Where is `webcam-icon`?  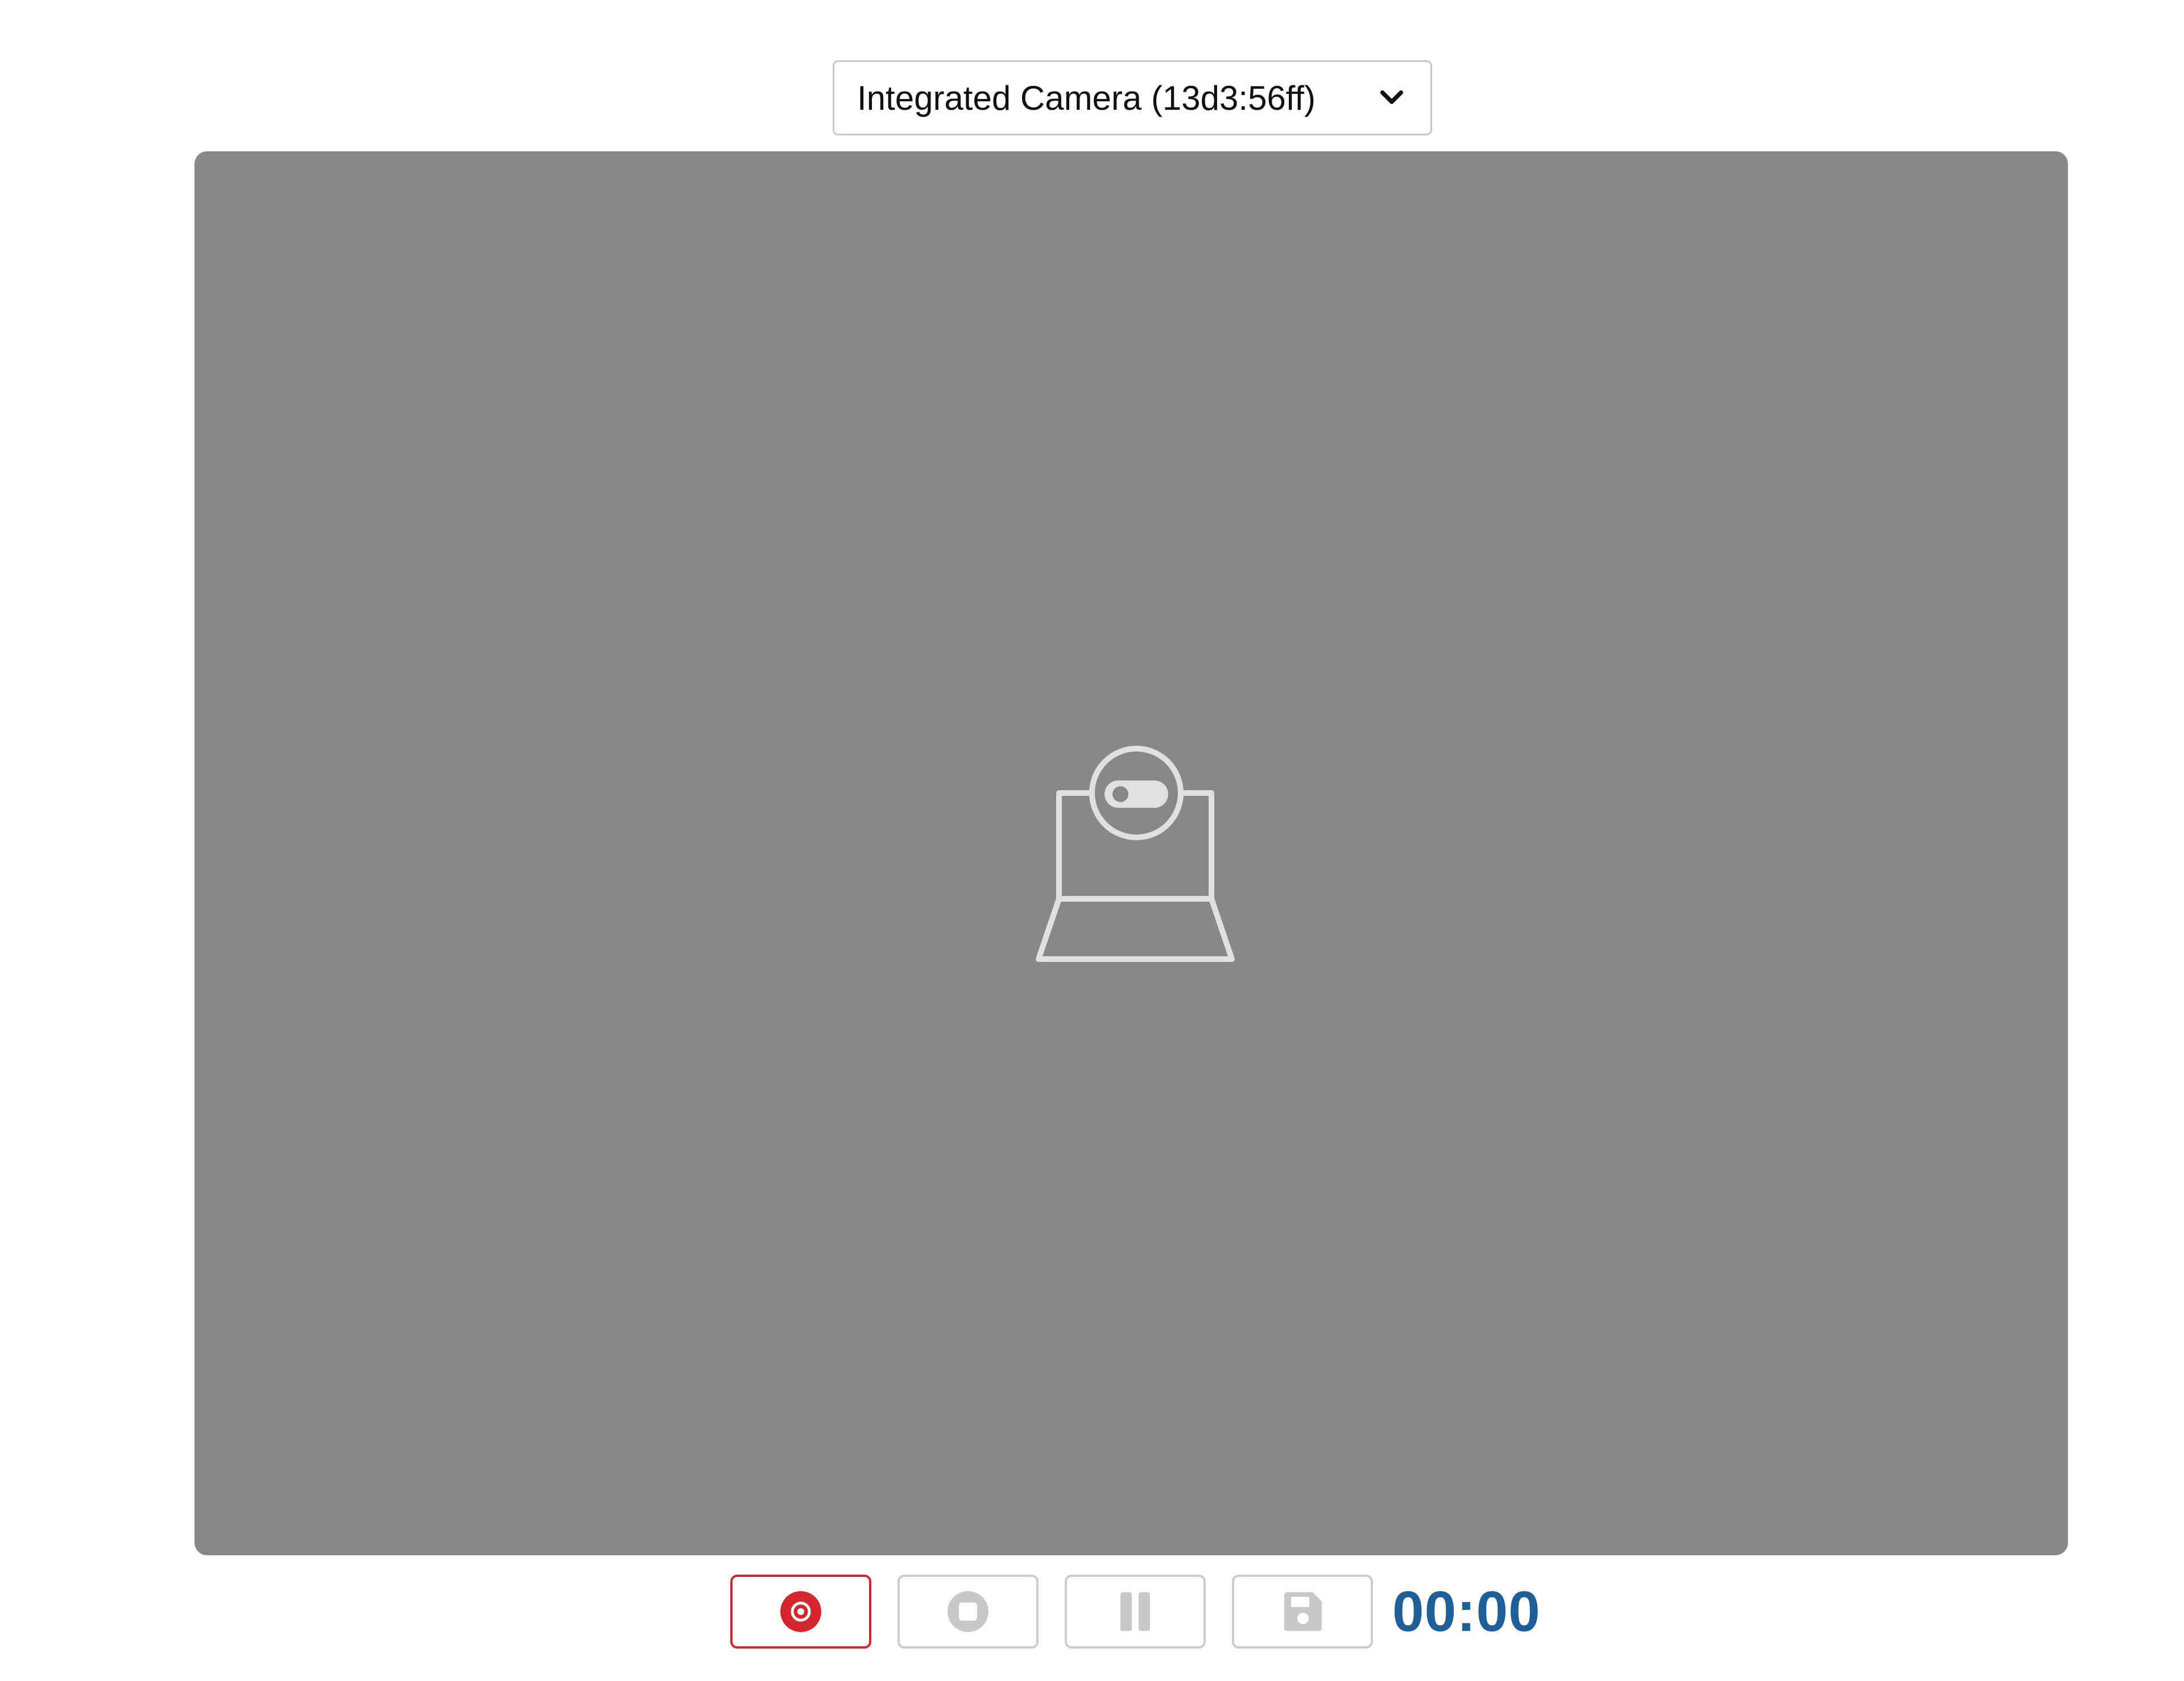
webcam-icon is located at coordinates (1135, 854).